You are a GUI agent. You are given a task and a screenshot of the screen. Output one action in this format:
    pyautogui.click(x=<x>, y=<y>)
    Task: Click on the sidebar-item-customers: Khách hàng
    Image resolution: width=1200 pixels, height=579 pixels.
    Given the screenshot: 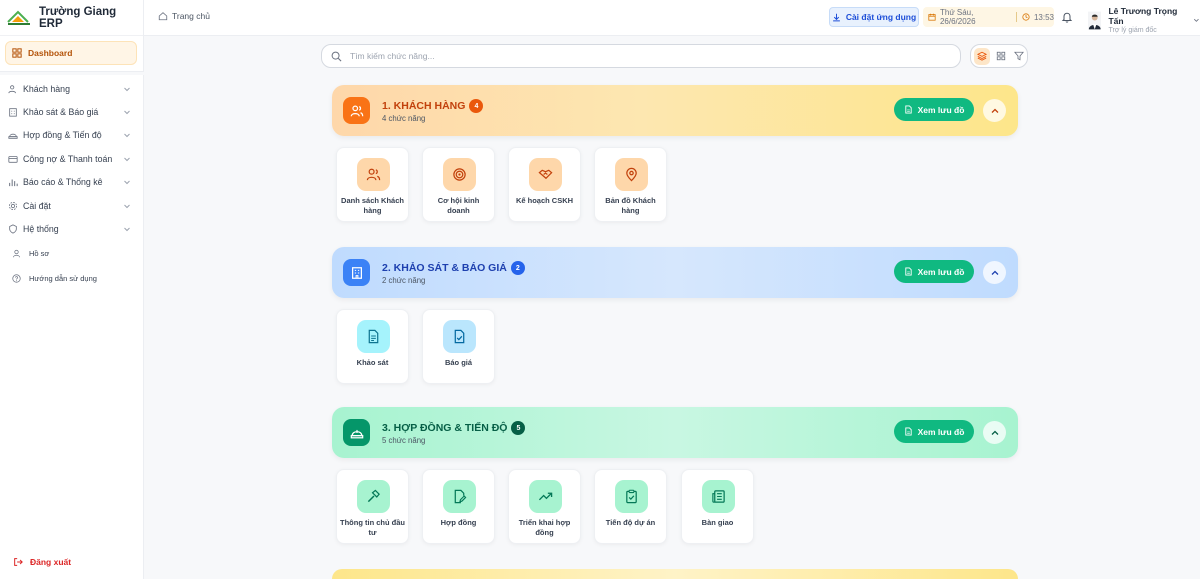 What is the action you would take?
    pyautogui.click(x=71, y=88)
    